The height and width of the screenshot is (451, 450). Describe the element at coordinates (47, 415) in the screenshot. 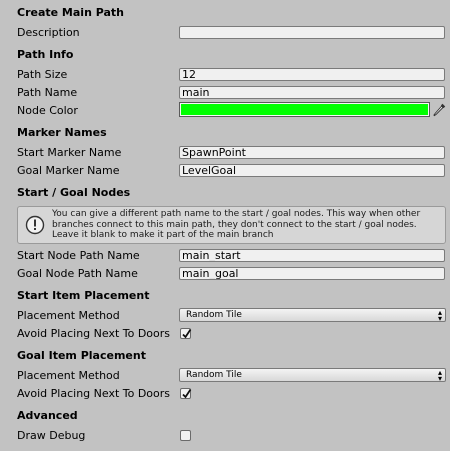

I see `section-advanced: Advanced` at that location.